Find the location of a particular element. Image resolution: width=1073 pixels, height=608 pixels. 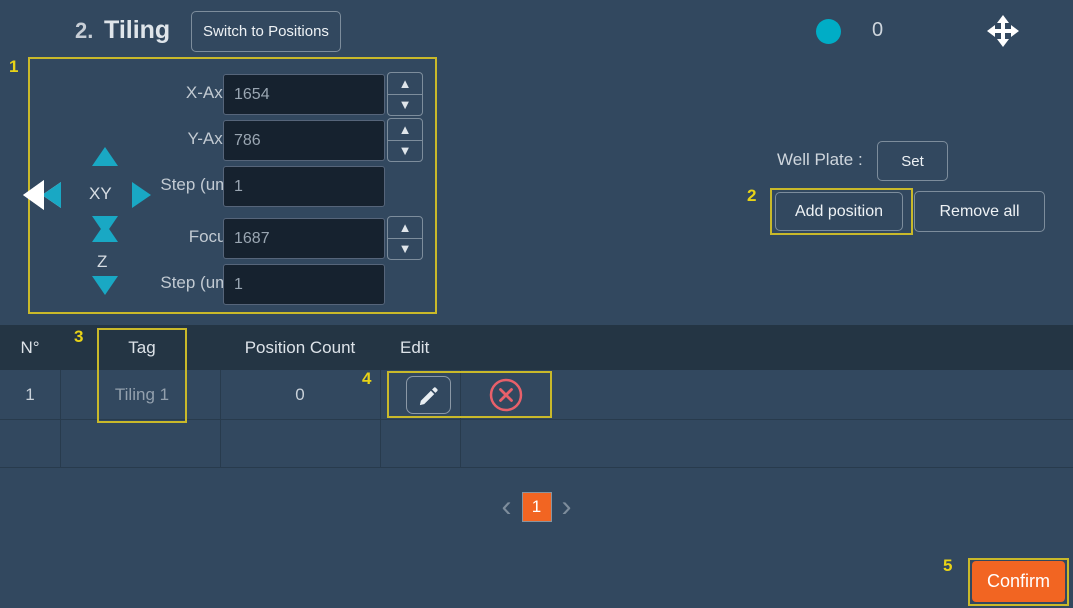

annotation-number-5: 5 is located at coordinates (948, 565).